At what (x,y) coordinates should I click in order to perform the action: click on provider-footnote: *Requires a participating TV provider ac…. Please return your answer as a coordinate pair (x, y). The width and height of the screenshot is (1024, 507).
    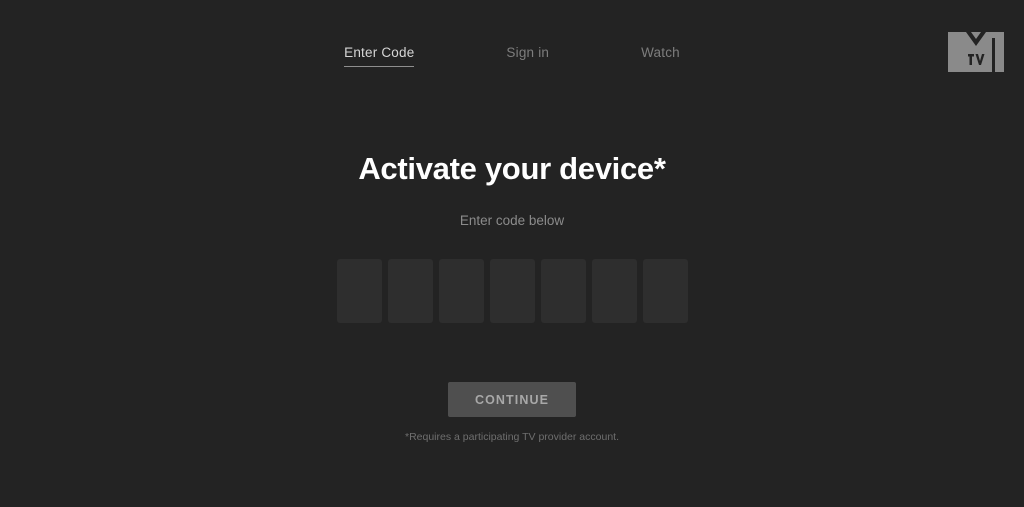
    Looking at the image, I should click on (511, 437).